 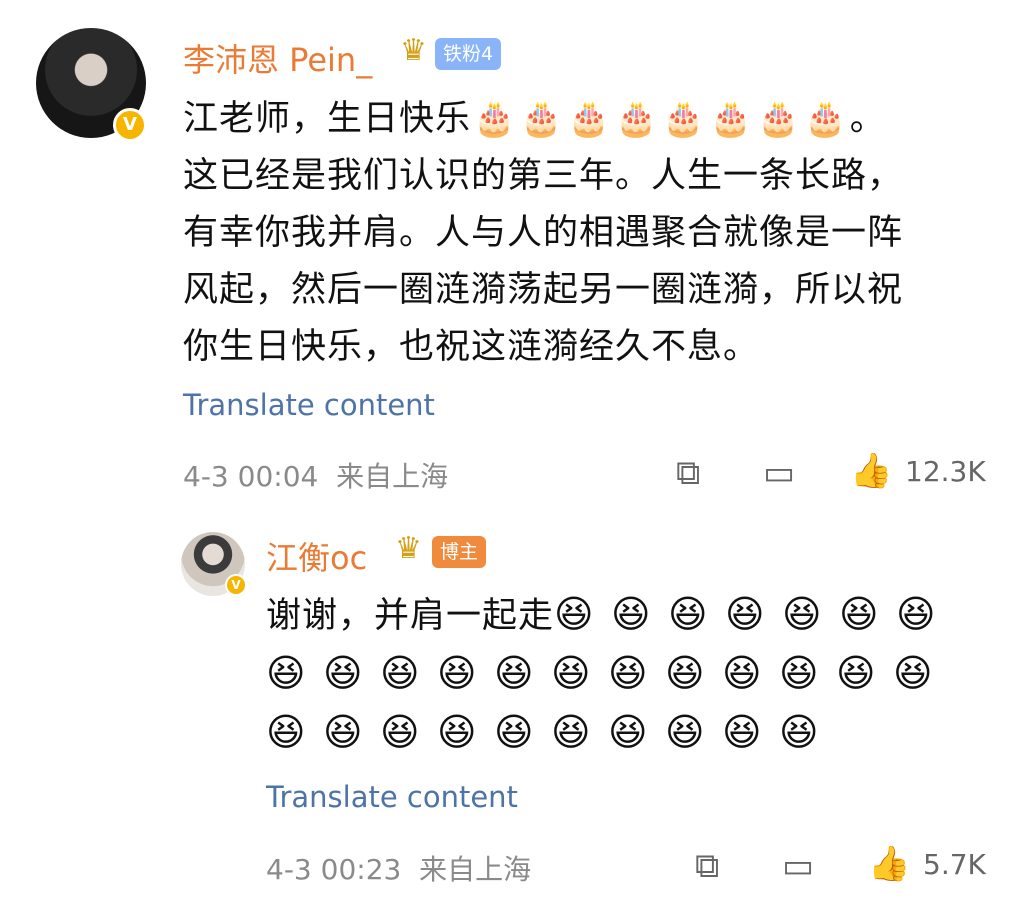 I want to click on host-crown-icon: ♛, so click(x=408, y=548).